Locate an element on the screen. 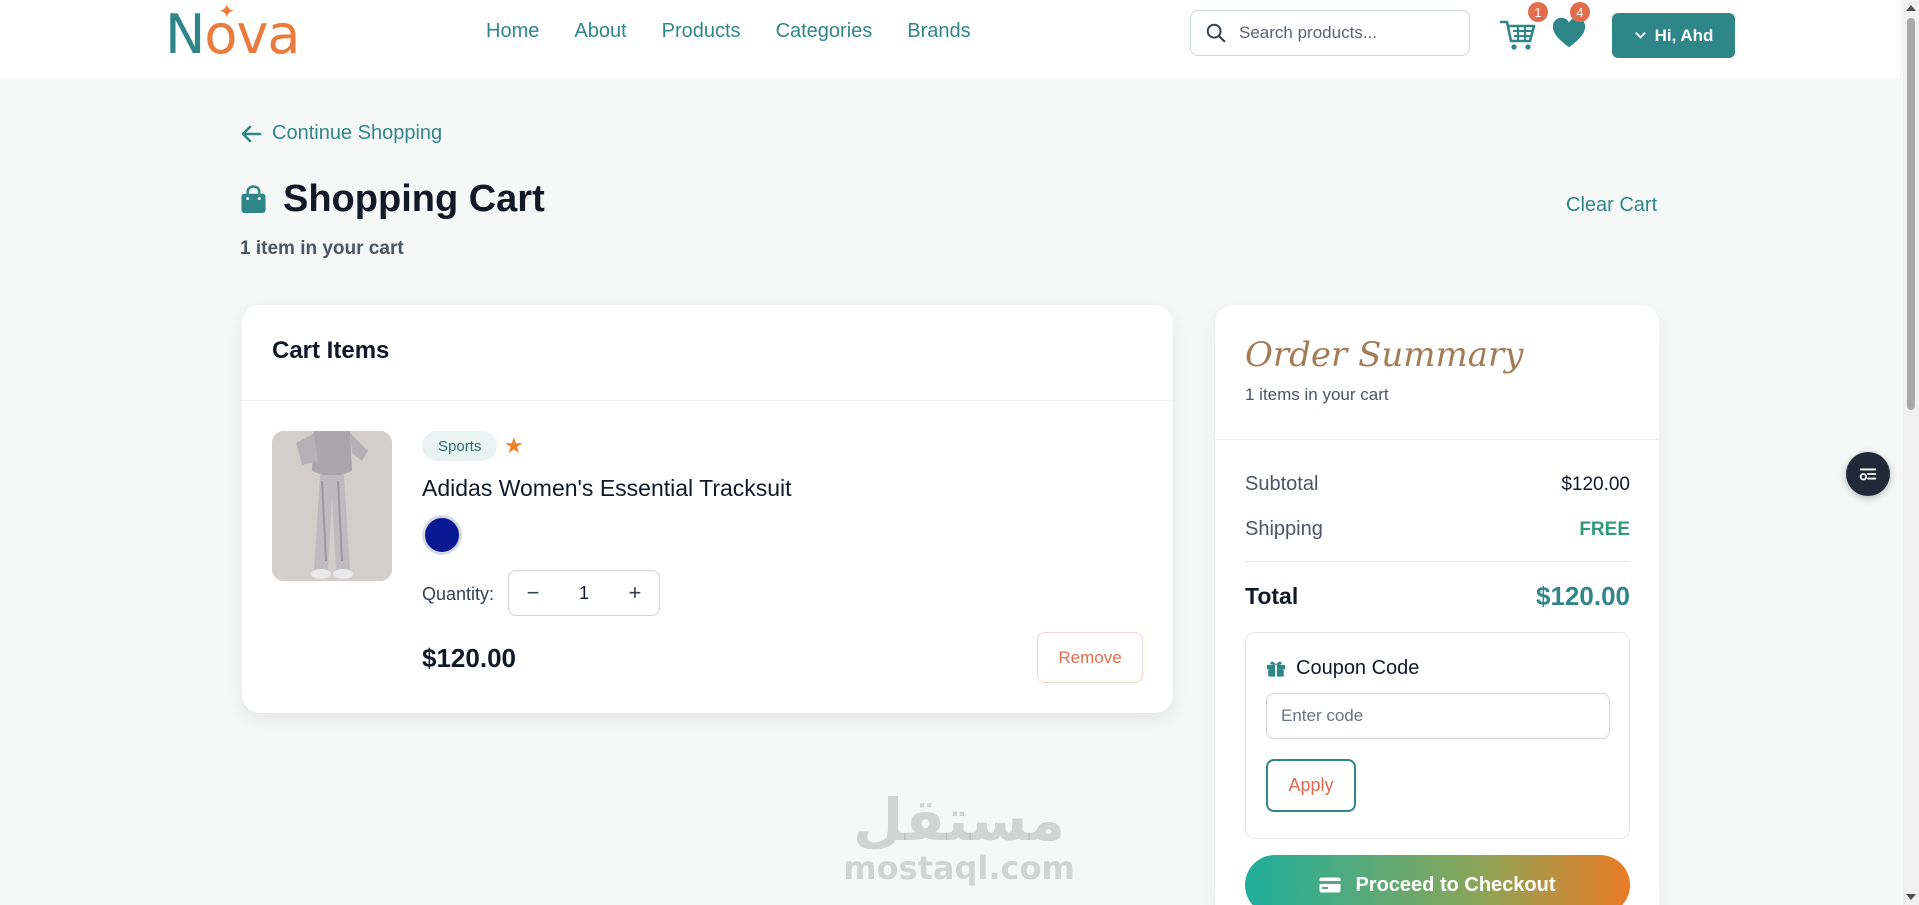 The image size is (1919, 905). subtotal-value: $120.00 is located at coordinates (1595, 484).